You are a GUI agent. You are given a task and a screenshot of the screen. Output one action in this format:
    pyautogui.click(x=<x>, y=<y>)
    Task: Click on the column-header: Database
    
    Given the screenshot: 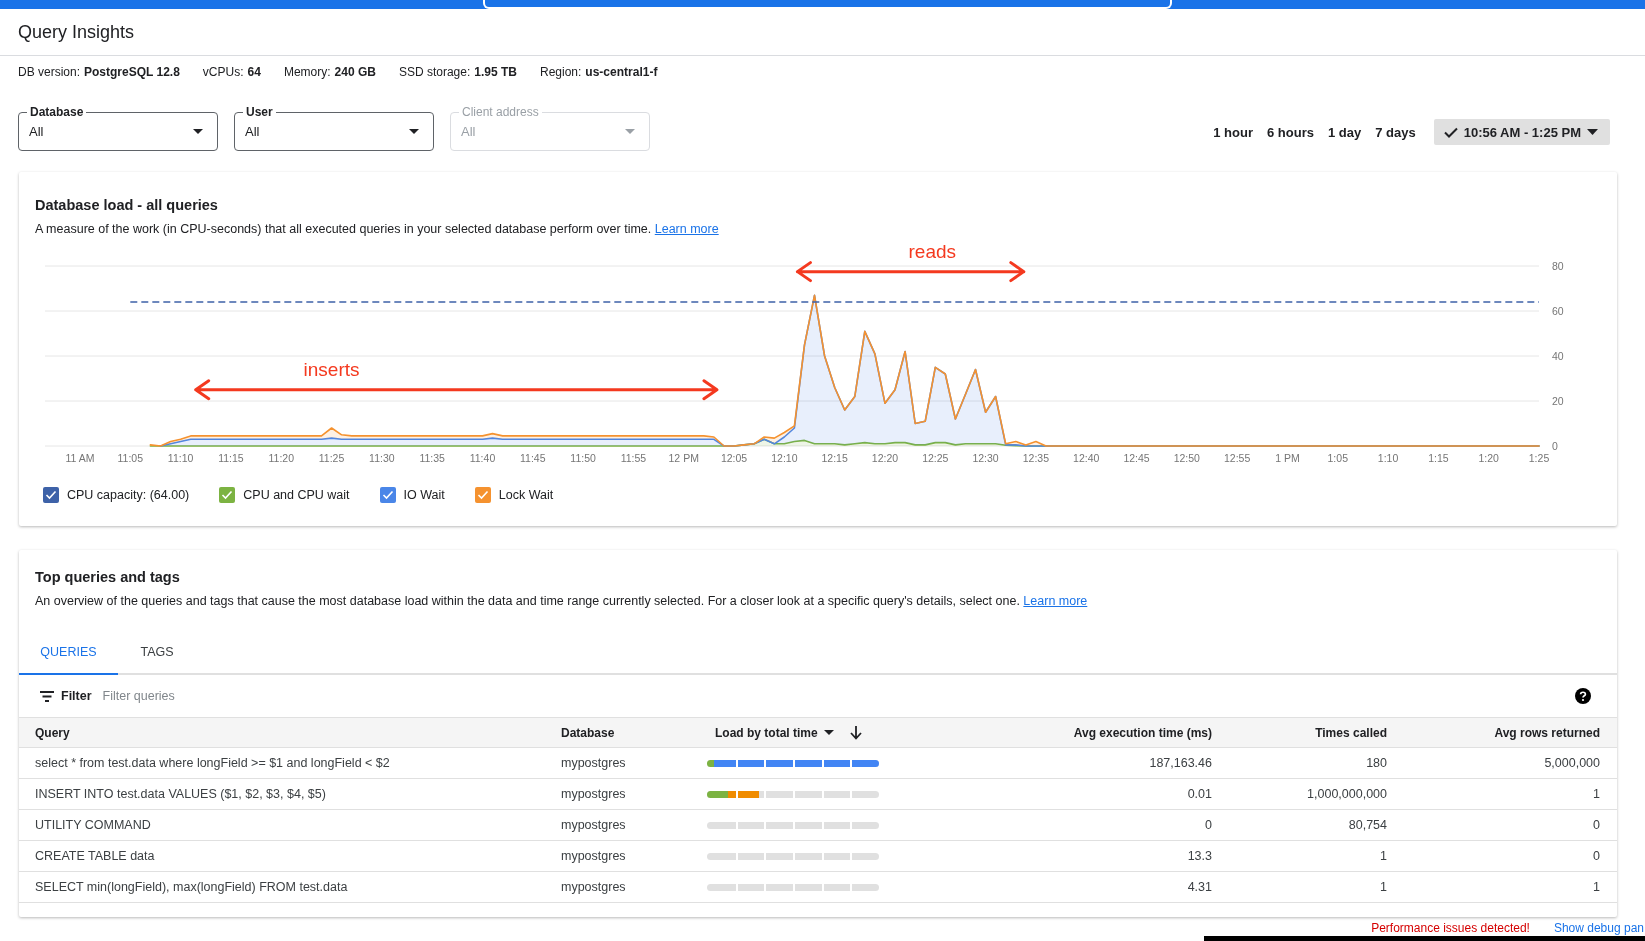 What is the action you would take?
    pyautogui.click(x=588, y=732)
    